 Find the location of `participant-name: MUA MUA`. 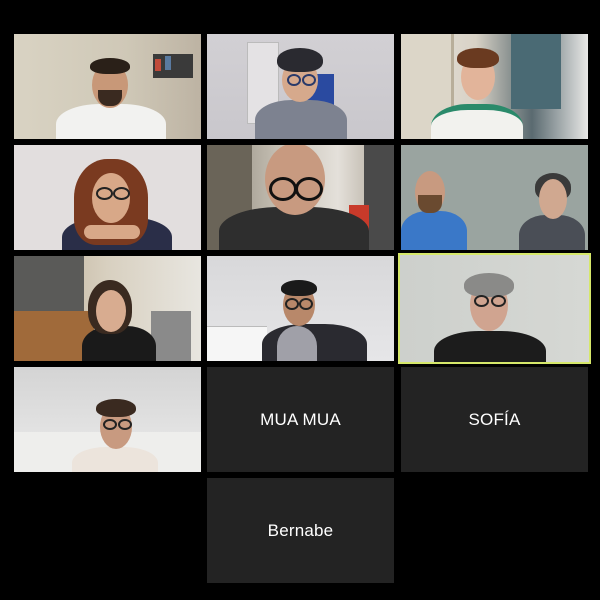

participant-name: MUA MUA is located at coordinates (300, 419).